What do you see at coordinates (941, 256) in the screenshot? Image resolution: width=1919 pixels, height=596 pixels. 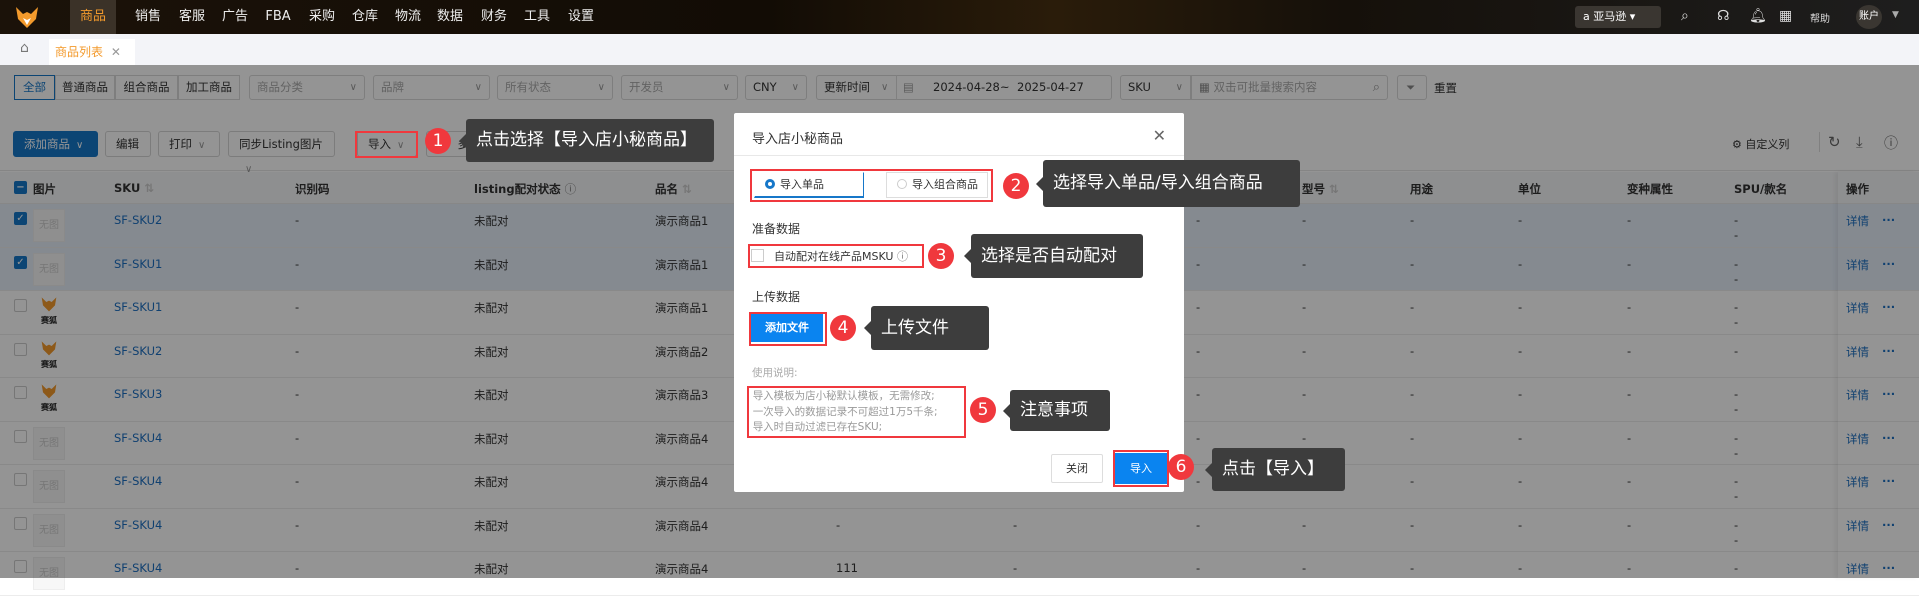 I see `guide-step-3: 3` at bounding box center [941, 256].